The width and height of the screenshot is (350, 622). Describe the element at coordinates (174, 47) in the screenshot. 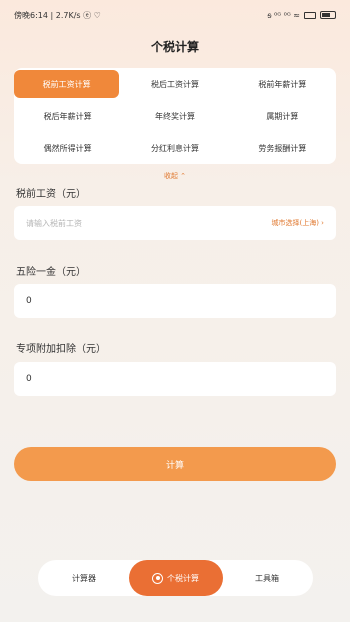

I see `page-title: 个税计算` at that location.